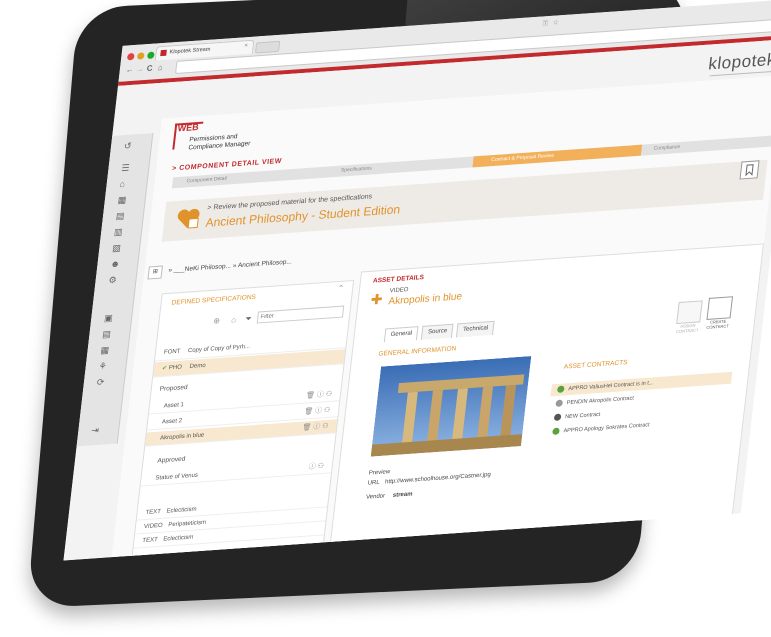 This screenshot has width=771, height=637. Describe the element at coordinates (188, 218) in the screenshot. I see `heart-building-icon` at that location.